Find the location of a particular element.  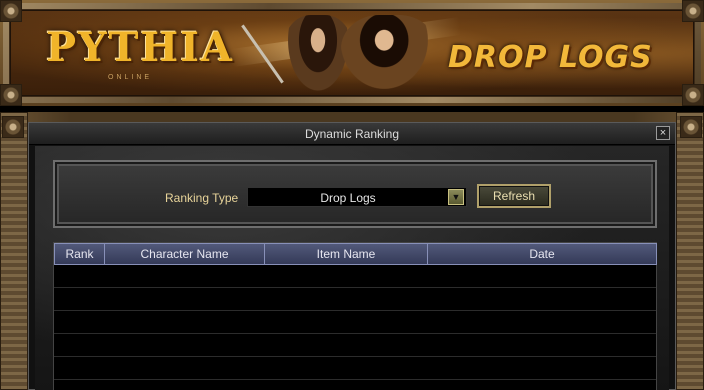

ranking-type-select: Drop Logs ▼ is located at coordinates (357, 197).